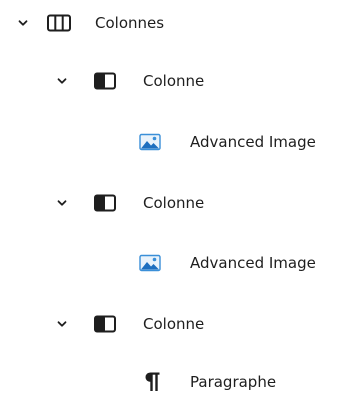  Describe the element at coordinates (177, 382) in the screenshot. I see `tree-item-paragraphe: Paragraphe` at that location.